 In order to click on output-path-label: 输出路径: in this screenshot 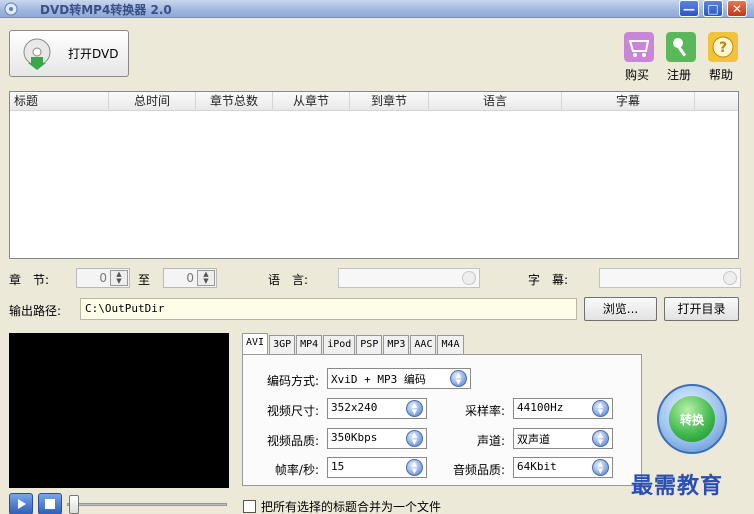, I will do `click(35, 311)`.